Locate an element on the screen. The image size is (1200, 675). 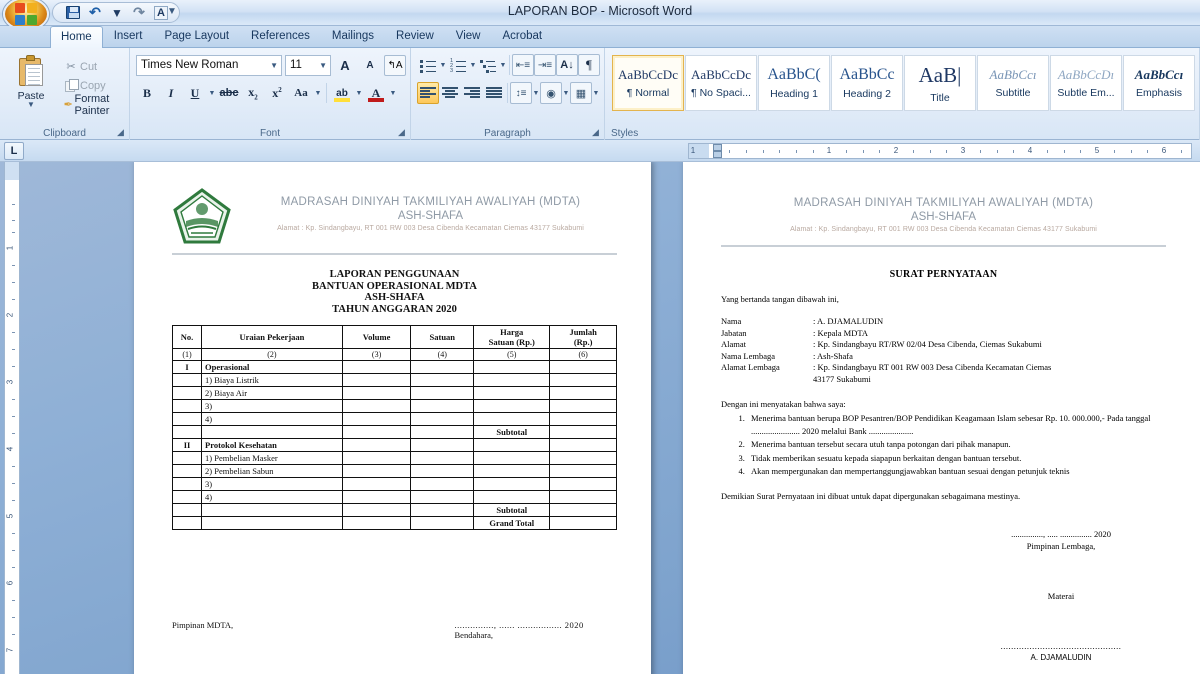
style-emphasis: AaBbCcı Emphasis is located at coordinates (1159, 83).